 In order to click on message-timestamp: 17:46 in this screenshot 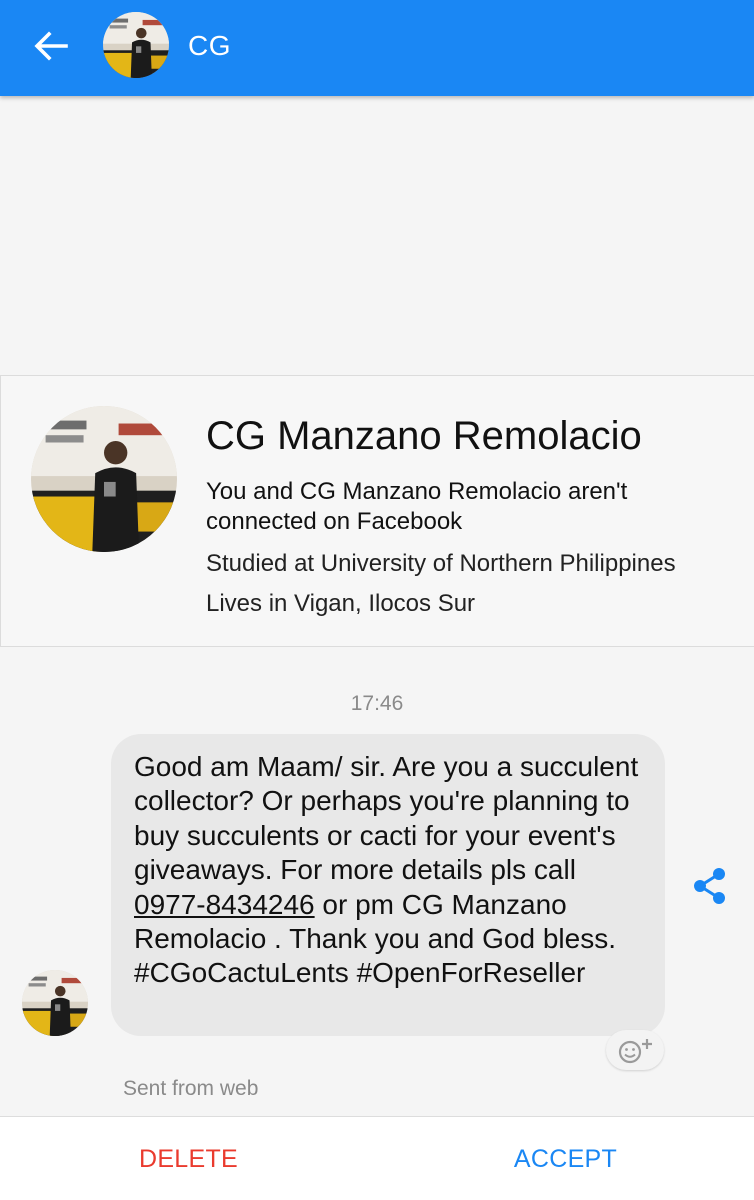, I will do `click(377, 703)`.